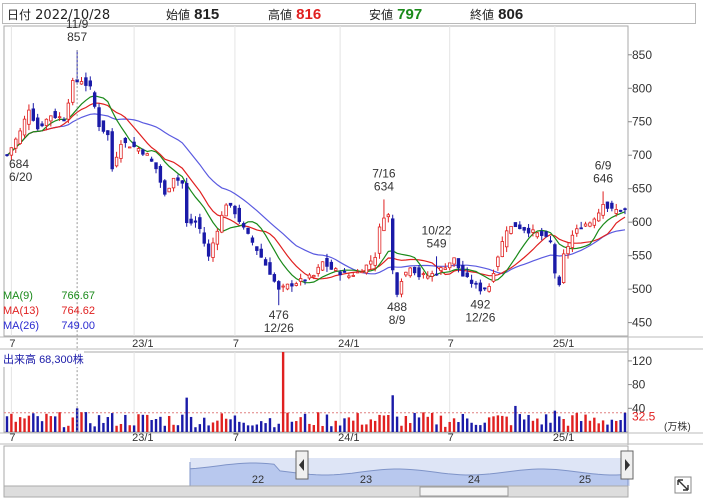  I want to click on price-tick-label: 600, so click(642, 222).